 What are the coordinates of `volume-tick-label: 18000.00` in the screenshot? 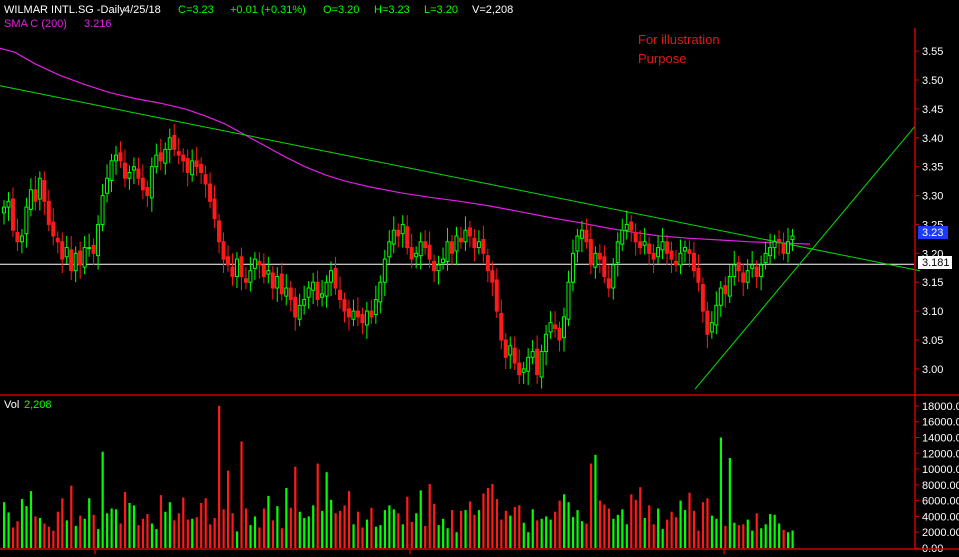 It's located at (940, 407).